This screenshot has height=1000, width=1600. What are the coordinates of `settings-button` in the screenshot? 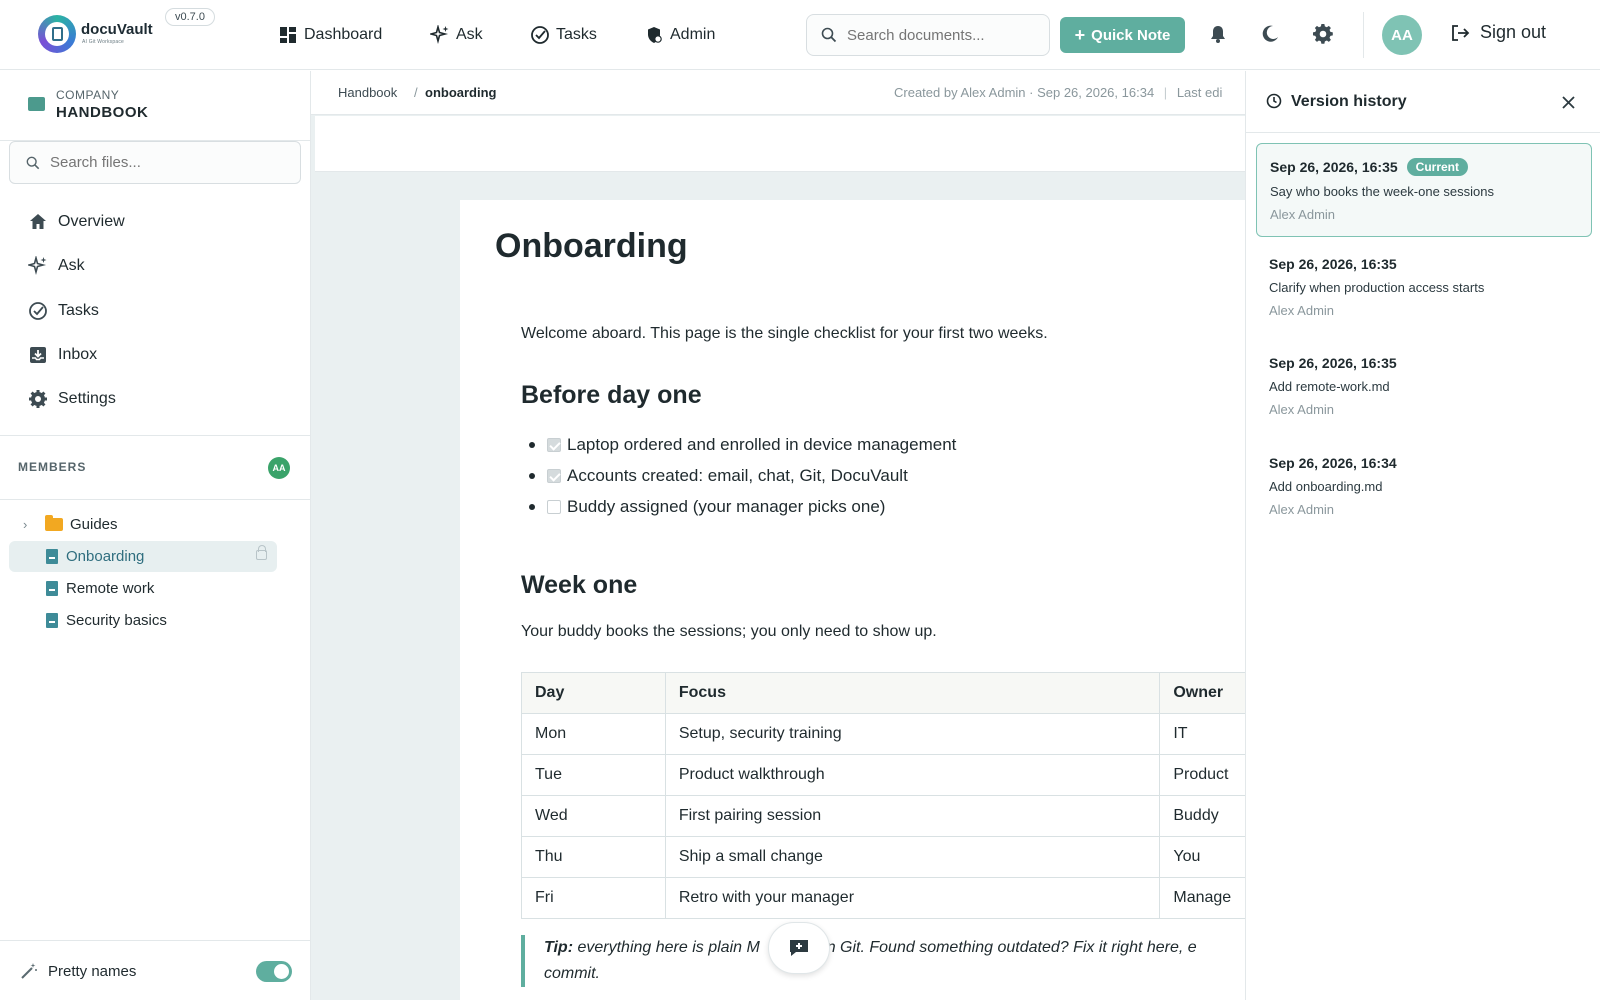 It's located at (1323, 34).